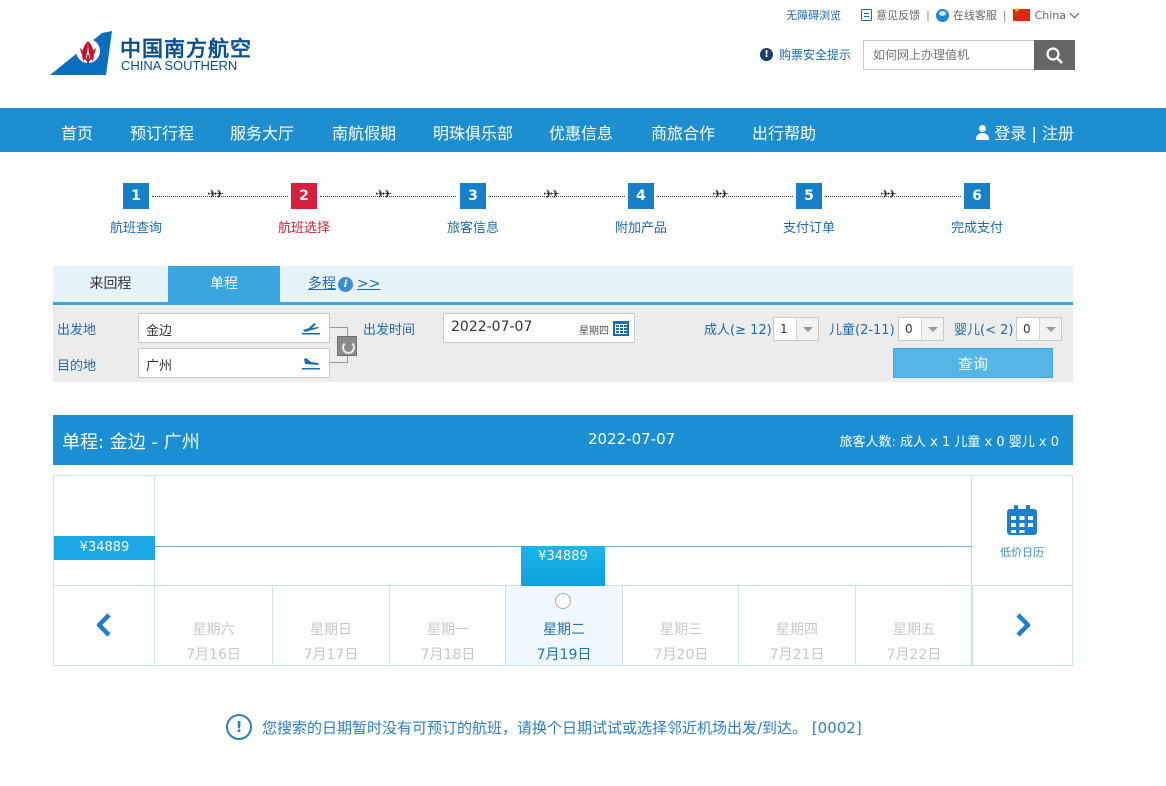  Describe the element at coordinates (345, 284) in the screenshot. I see `info-icon: i` at that location.